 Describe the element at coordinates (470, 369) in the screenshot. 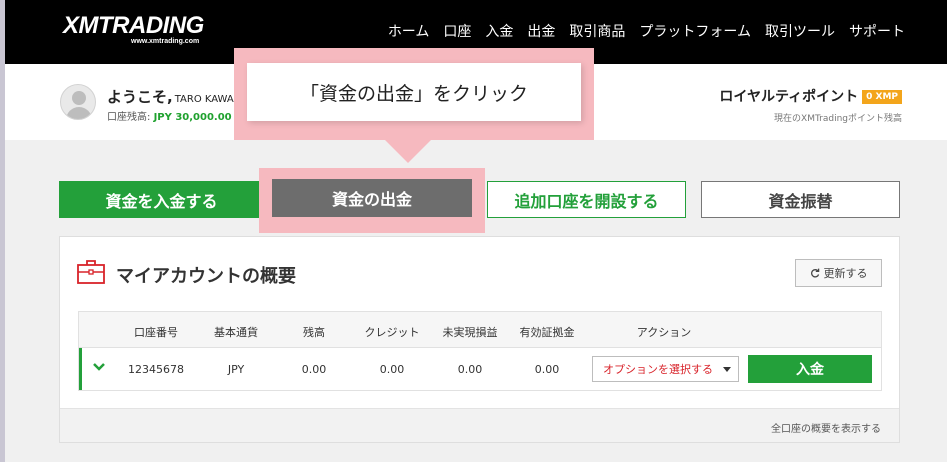

I see `cell-unrealized: 0.00` at that location.